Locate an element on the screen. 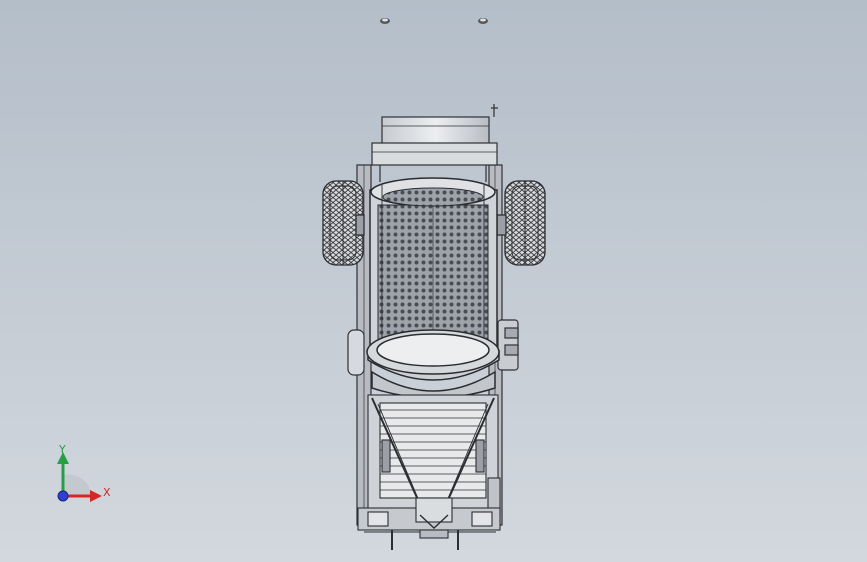 The image size is (867, 562). feed-hopper is located at coordinates (434, 143).